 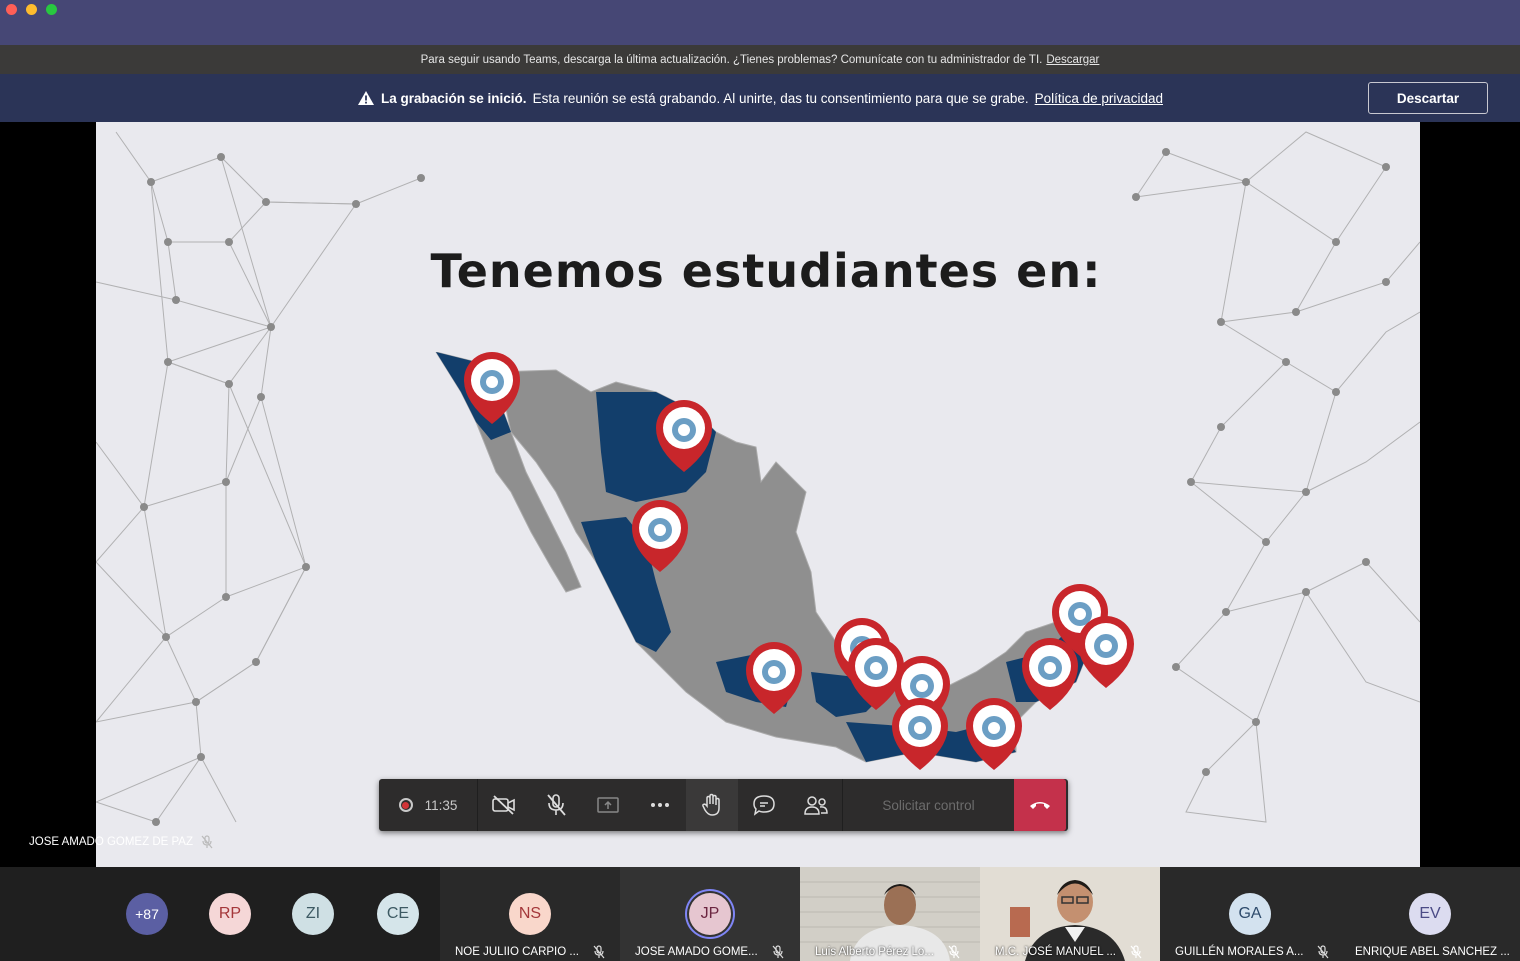 I want to click on maximize-window-button, so click(x=51, y=9).